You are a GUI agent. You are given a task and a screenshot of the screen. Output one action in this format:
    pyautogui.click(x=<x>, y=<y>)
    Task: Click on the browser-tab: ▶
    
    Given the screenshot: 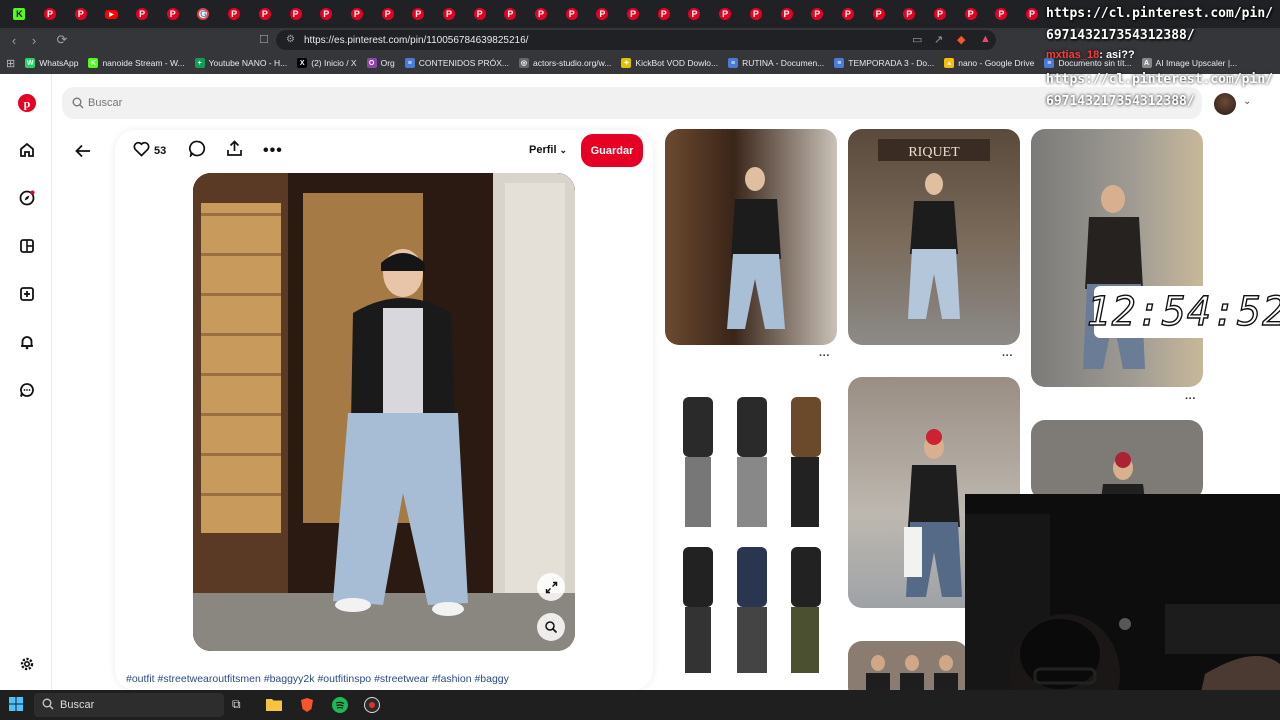 What is the action you would take?
    pyautogui.click(x=111, y=14)
    